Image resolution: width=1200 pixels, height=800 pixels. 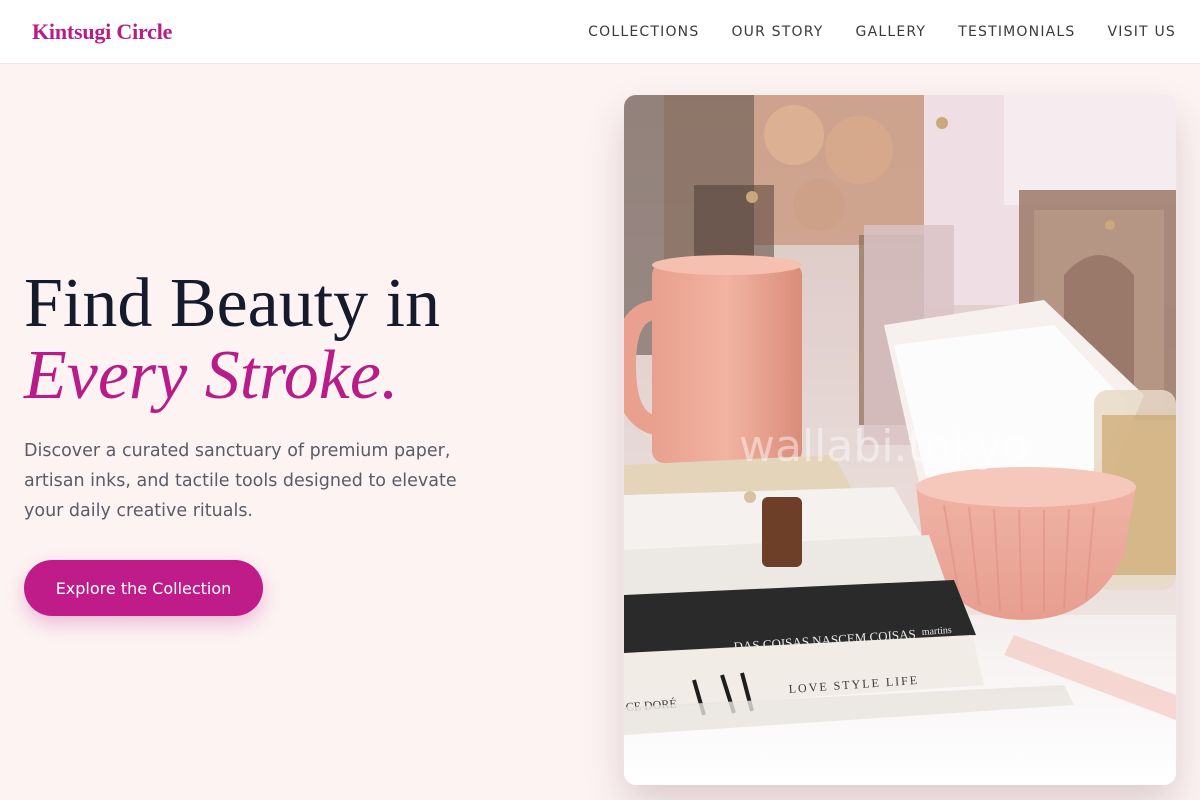 I want to click on hero-headline: Find Beauty in Every Stroke., so click(x=284, y=340).